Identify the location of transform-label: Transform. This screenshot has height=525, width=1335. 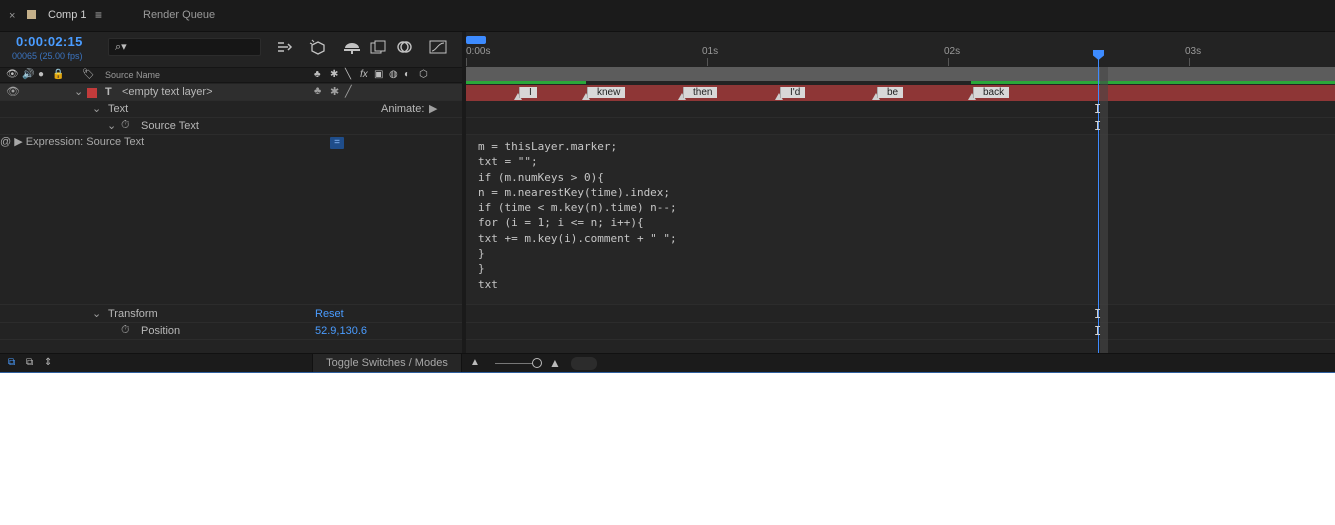
(133, 314).